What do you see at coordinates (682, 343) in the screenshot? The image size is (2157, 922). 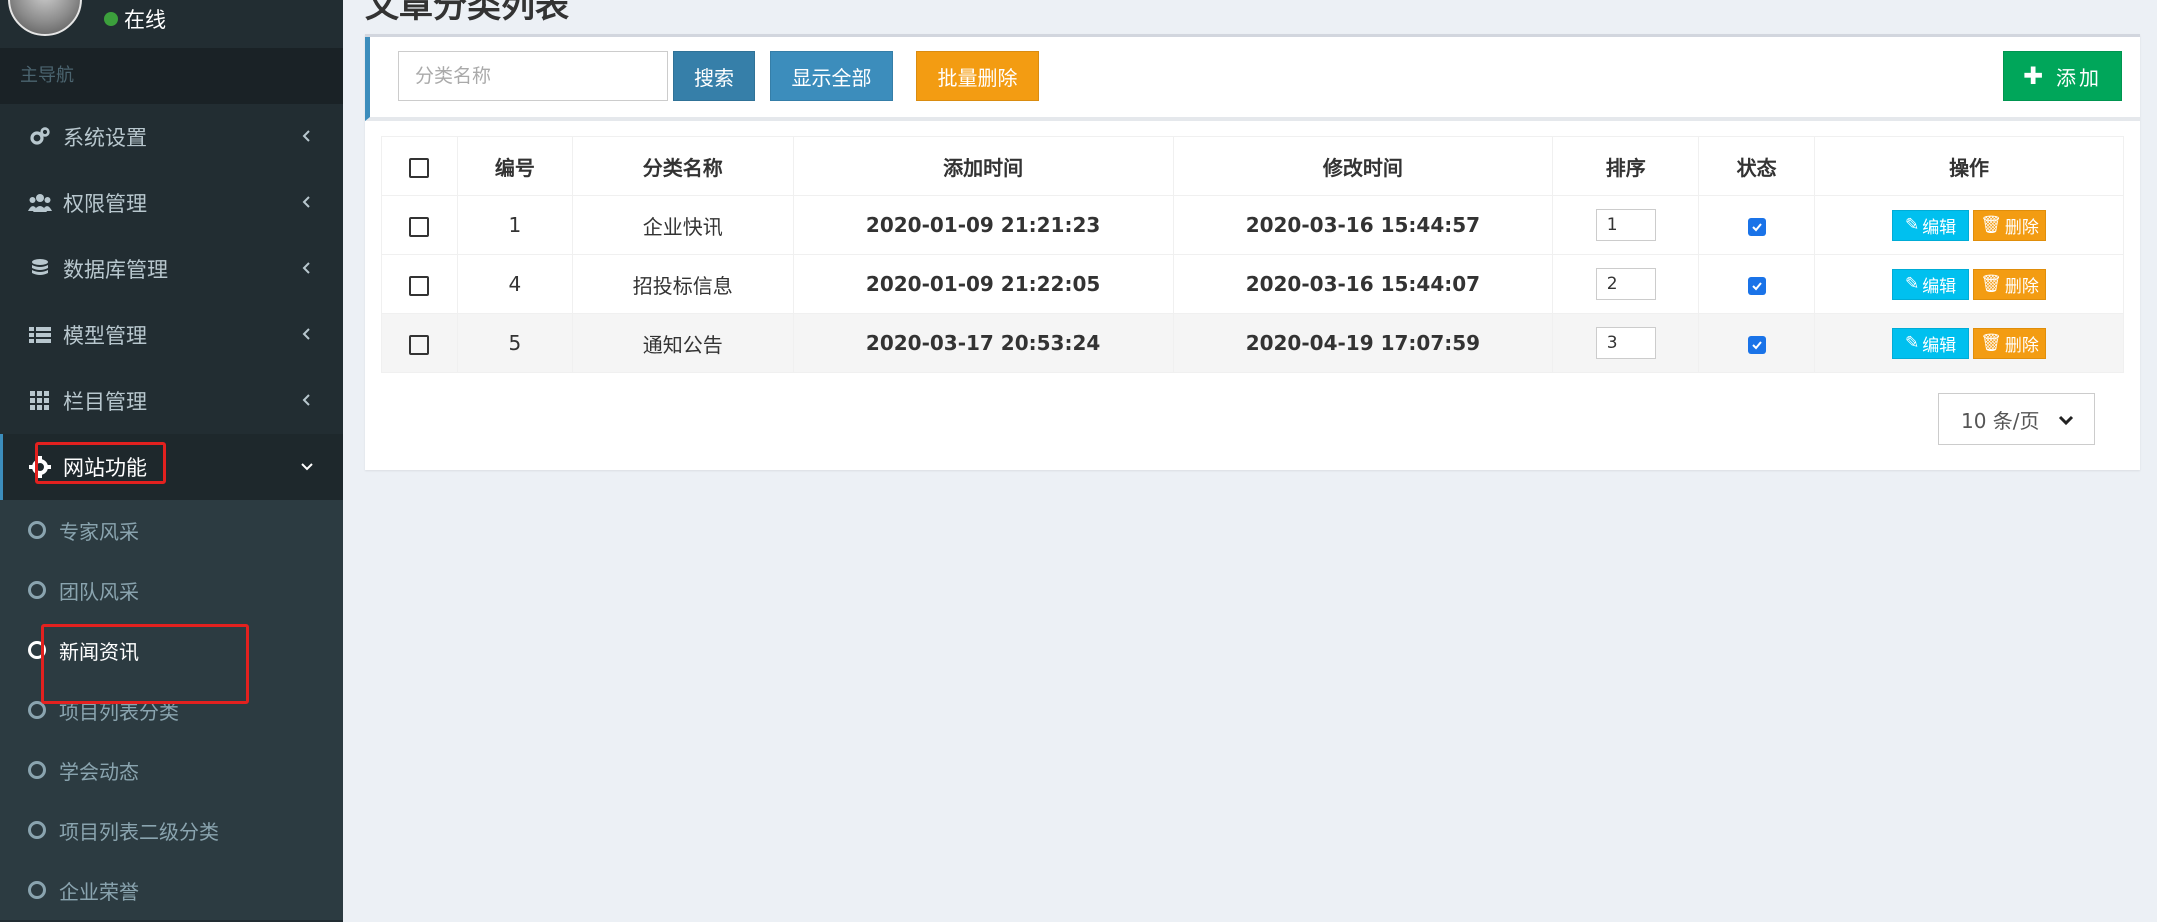 I see `cell-name: 通知公告` at bounding box center [682, 343].